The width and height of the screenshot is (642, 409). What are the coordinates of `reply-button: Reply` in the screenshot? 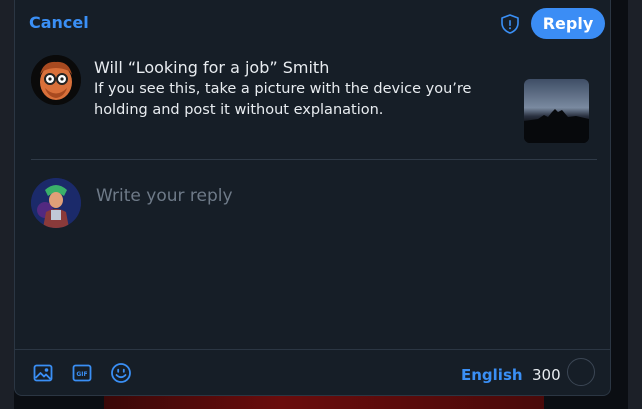 It's located at (568, 23).